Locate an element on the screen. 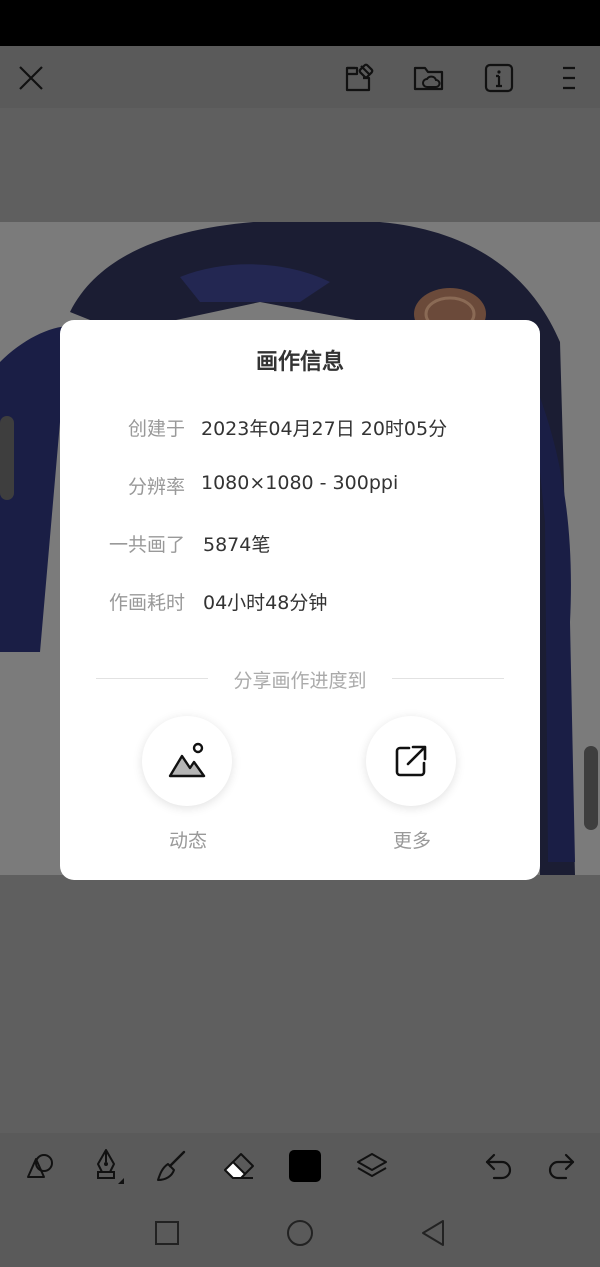 The image size is (600, 1267). info-value: 5874笔 is located at coordinates (237, 545).